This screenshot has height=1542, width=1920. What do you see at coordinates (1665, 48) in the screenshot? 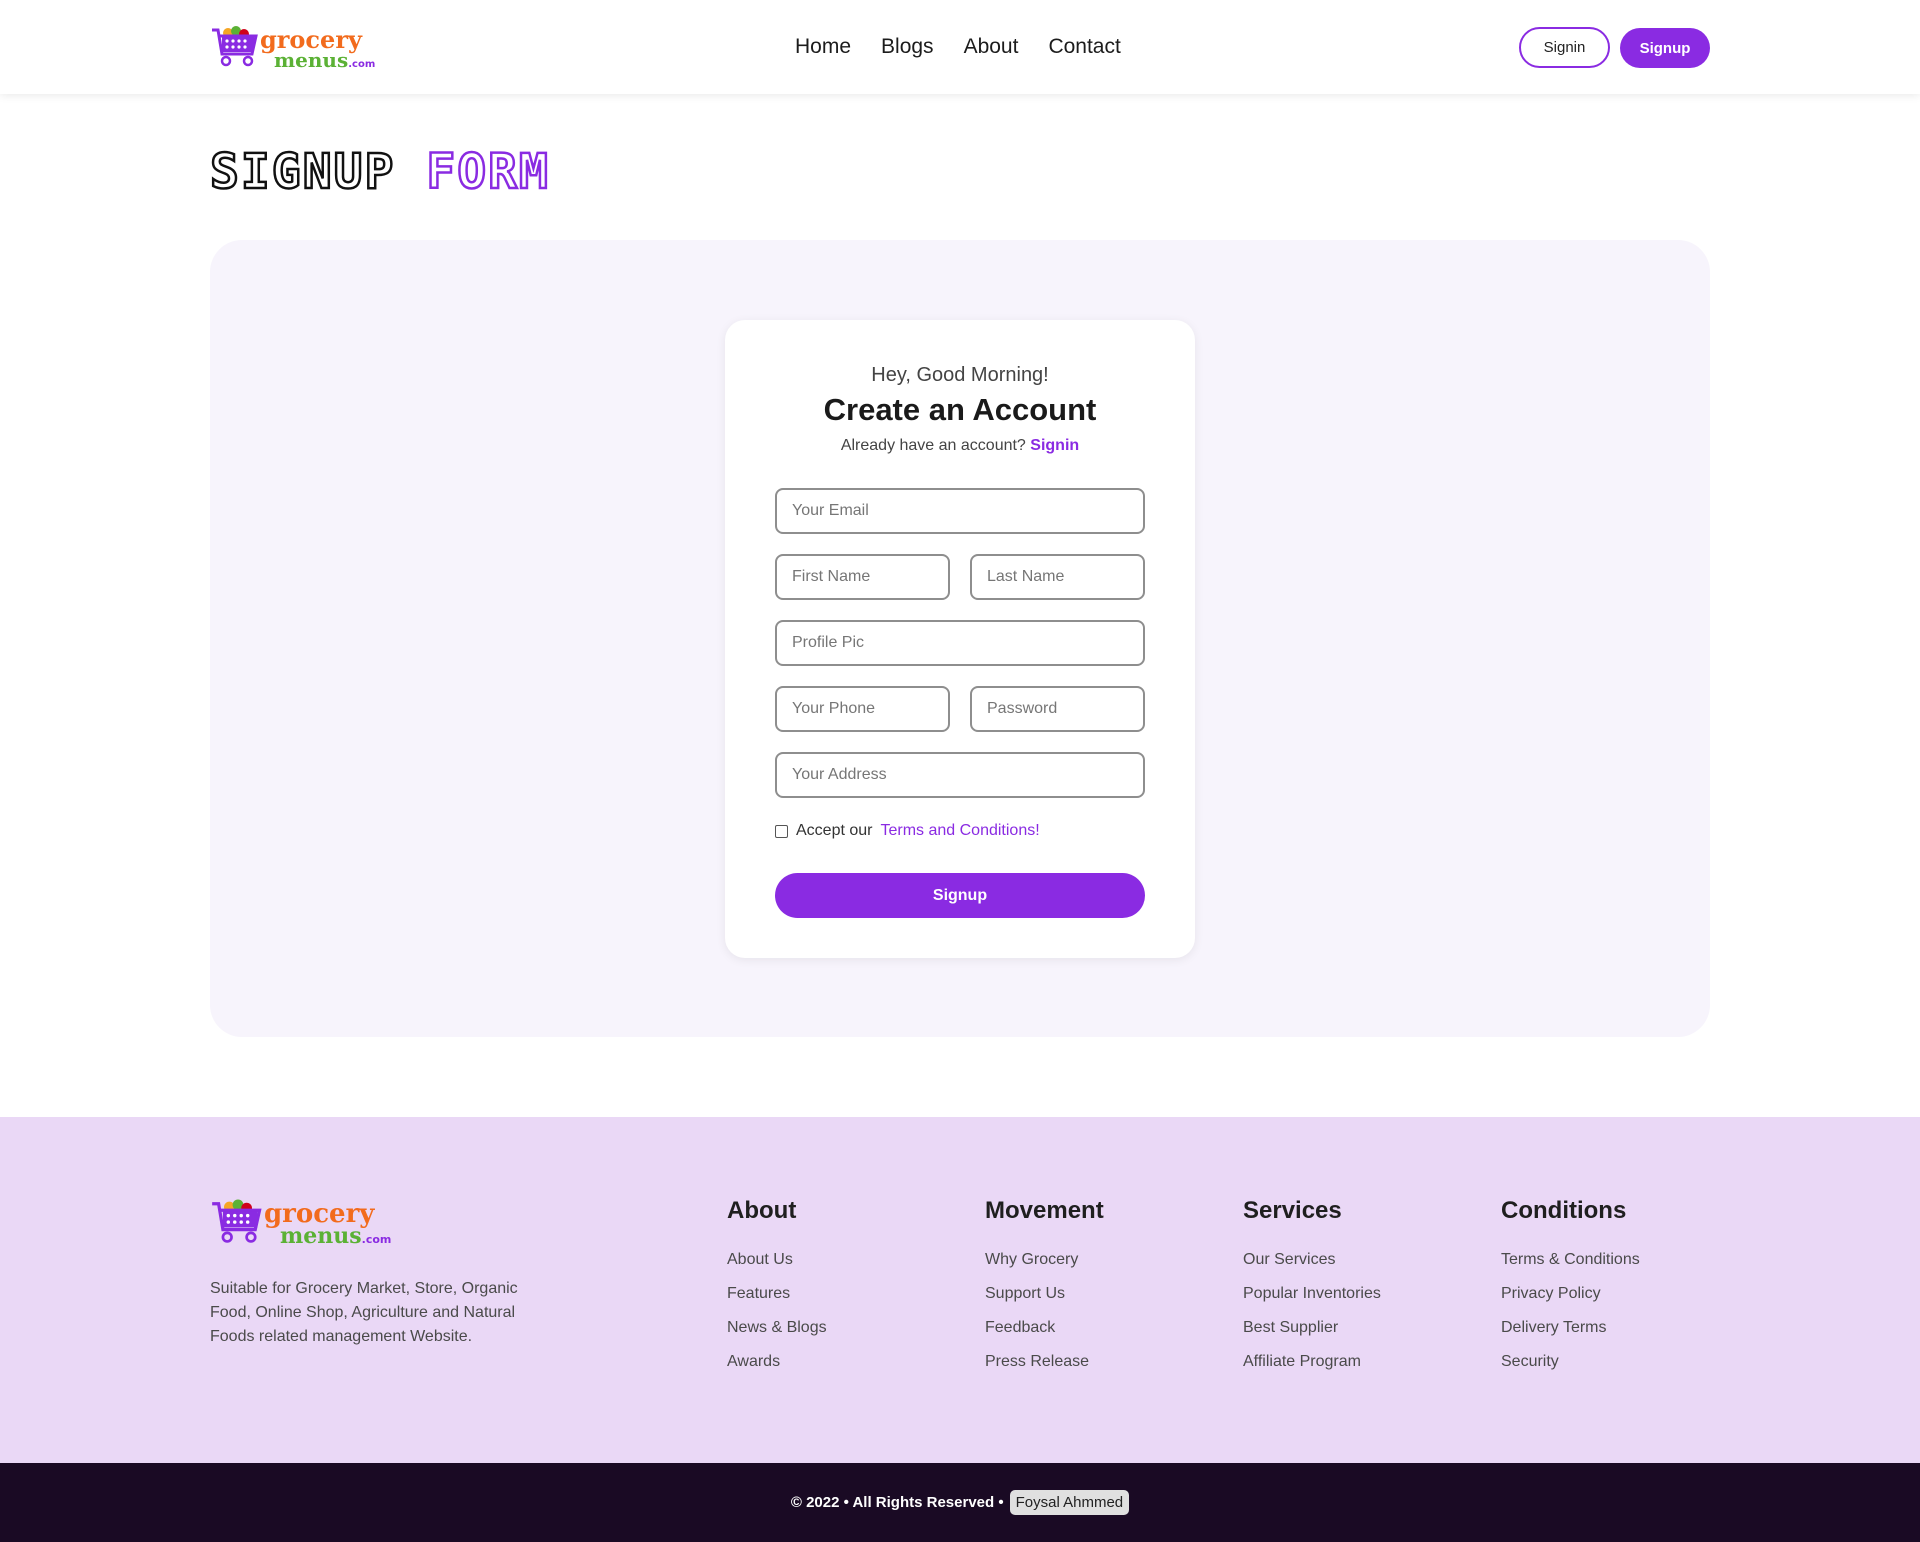
I see `header-signup-button: Signup` at bounding box center [1665, 48].